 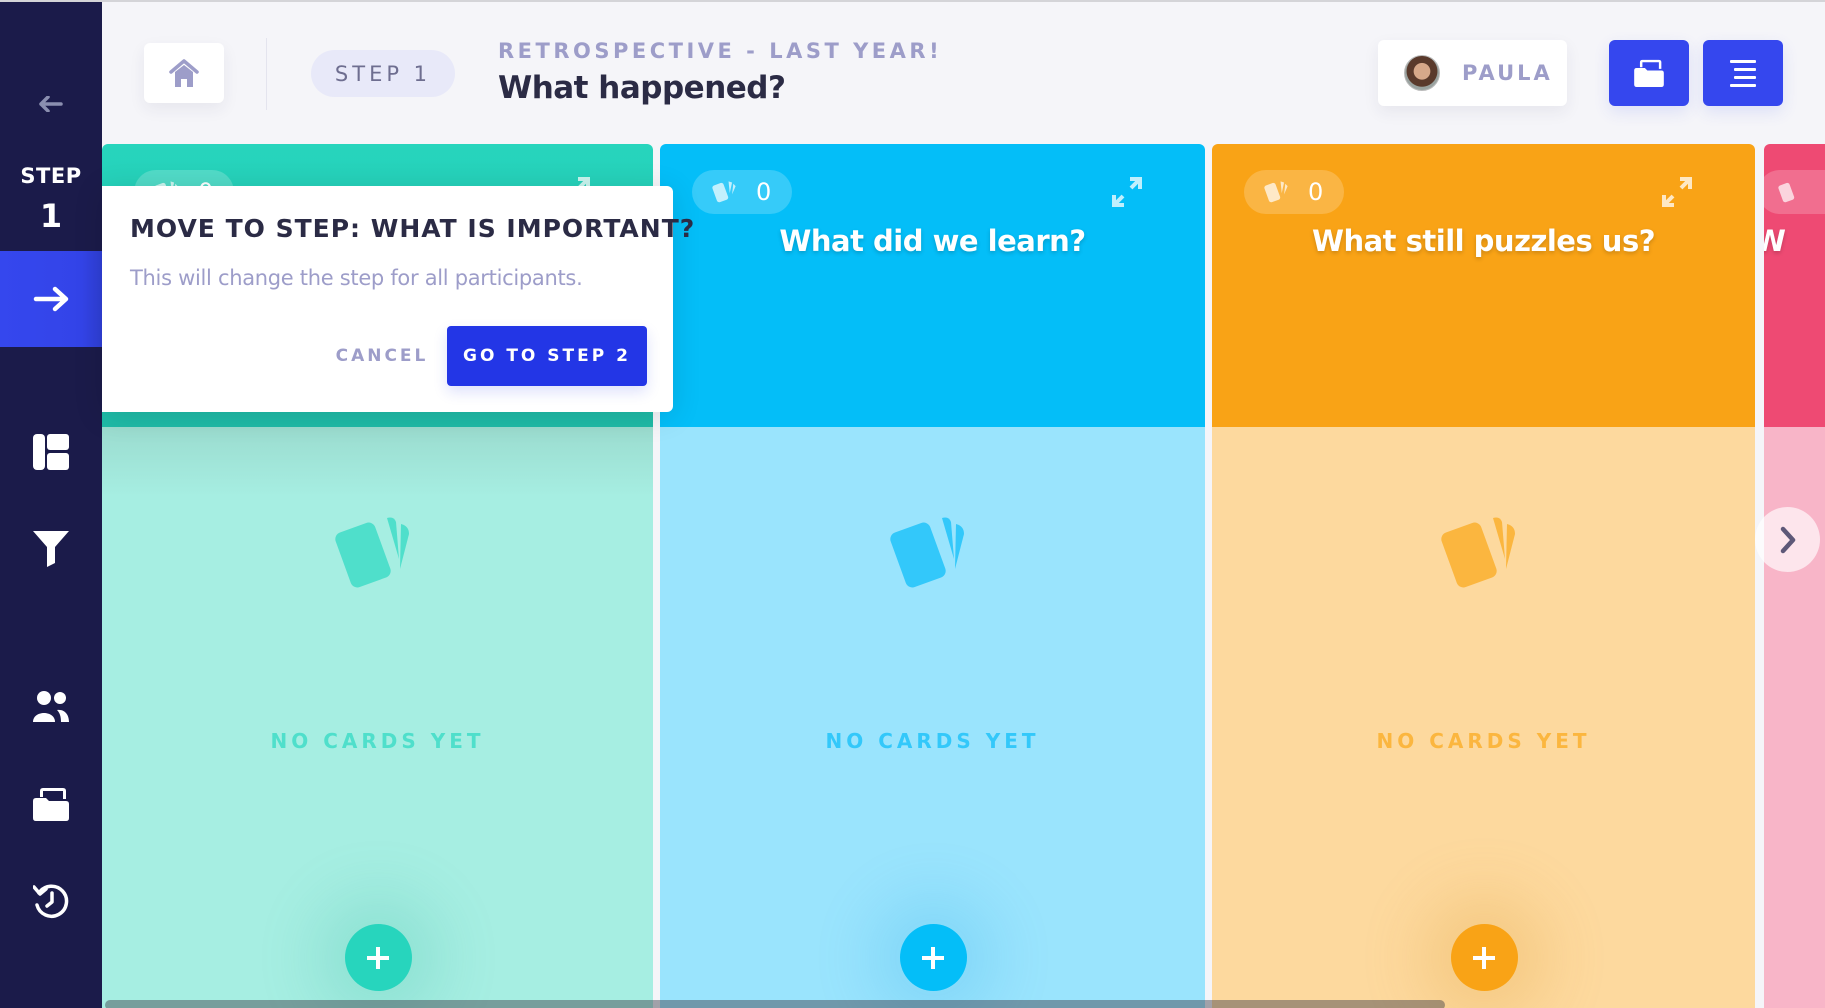 I want to click on home-button, so click(x=184, y=73).